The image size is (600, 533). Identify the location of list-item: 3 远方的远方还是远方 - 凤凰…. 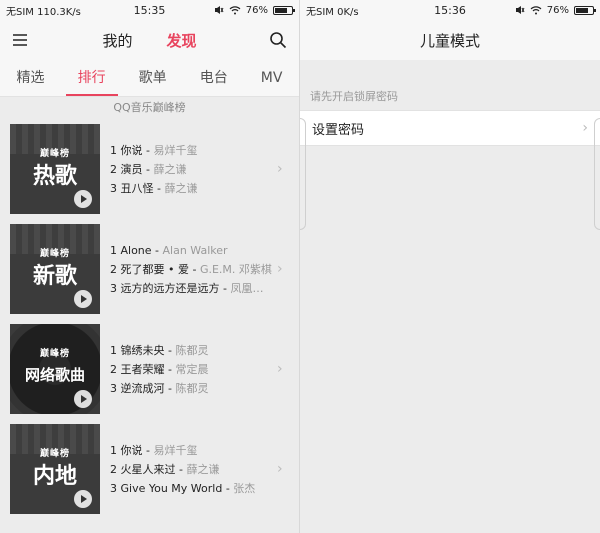
(187, 288).